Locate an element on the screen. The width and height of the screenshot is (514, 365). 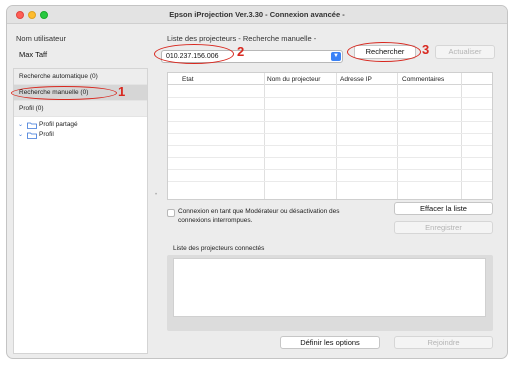
column-header-status: Etat is located at coordinates (188, 79).